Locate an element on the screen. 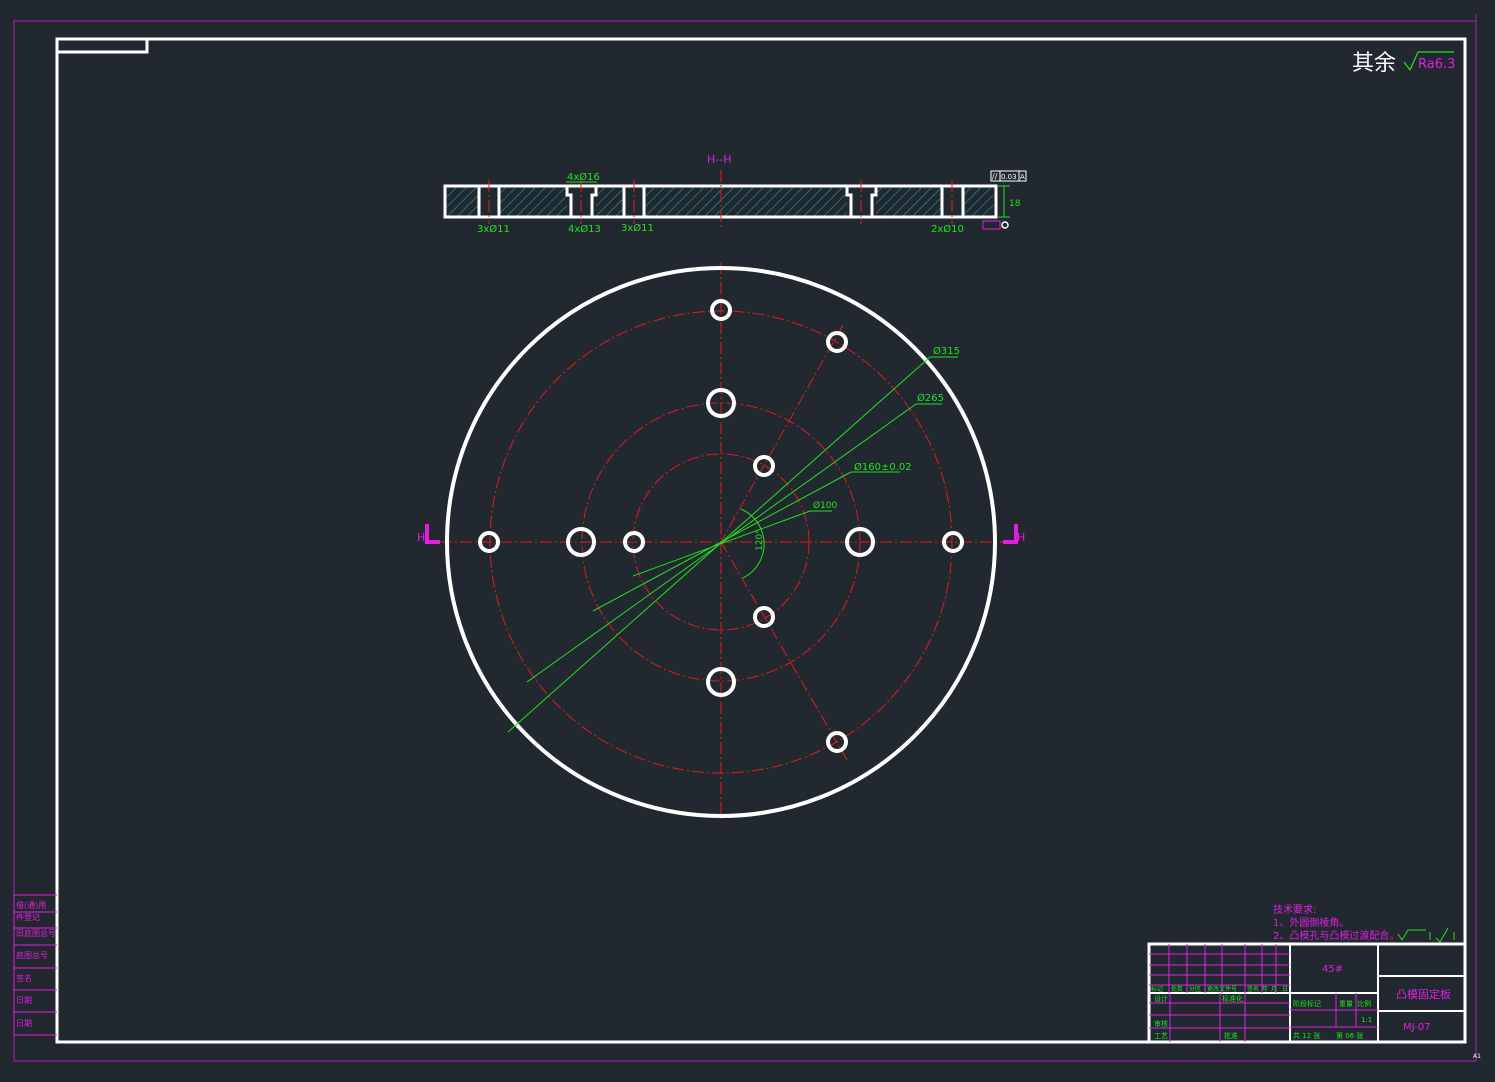 Image resolution: width=1495 pixels, height=1082 pixels. material: 45# is located at coordinates (1332, 969).